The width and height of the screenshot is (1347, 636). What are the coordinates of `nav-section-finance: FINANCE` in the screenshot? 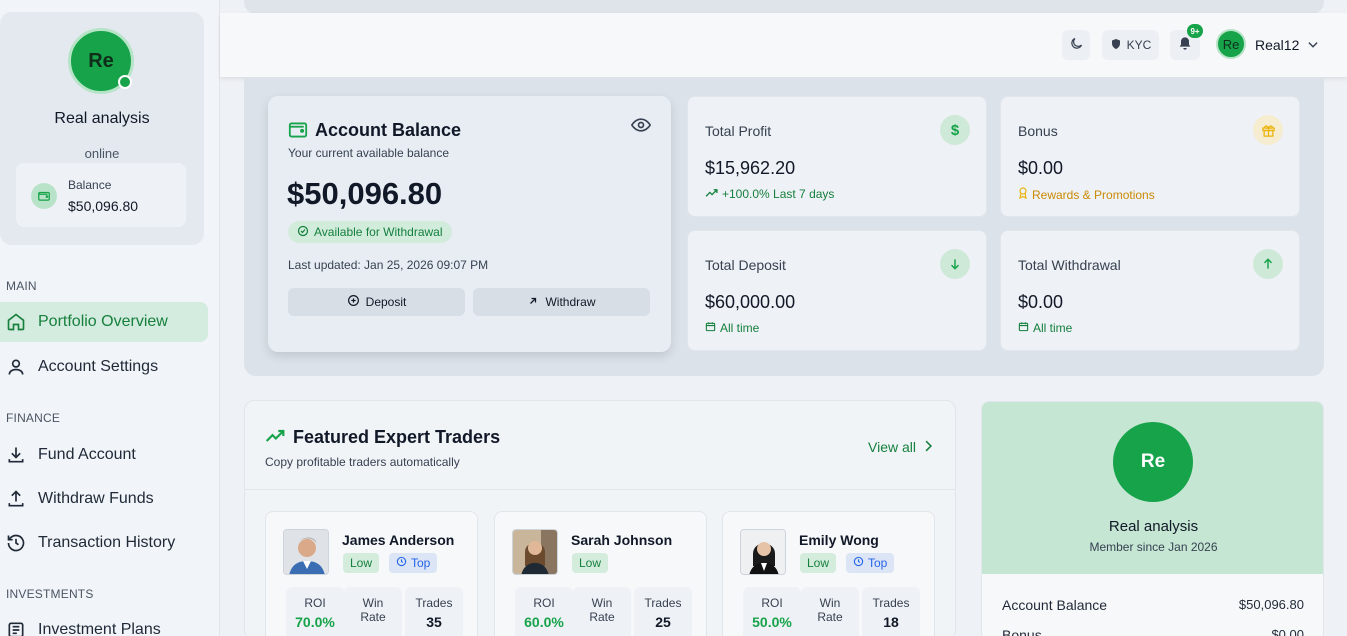 It's located at (33, 418).